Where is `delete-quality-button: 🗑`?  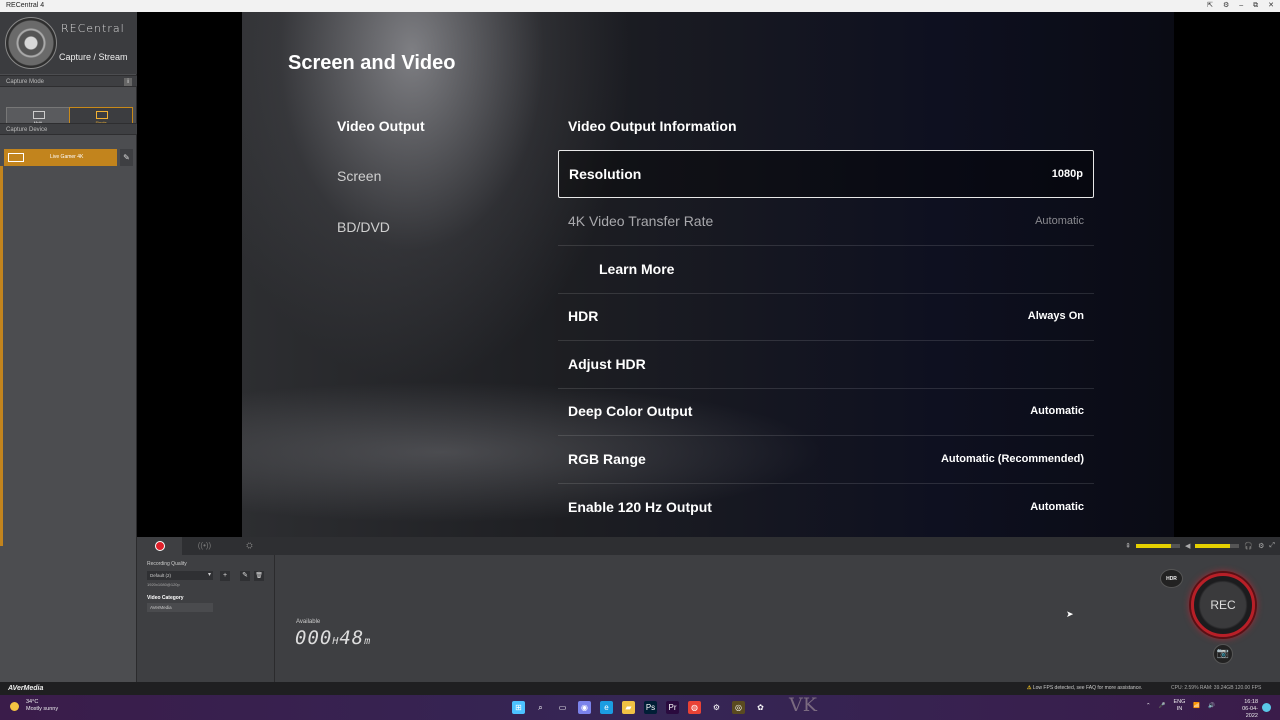 delete-quality-button: 🗑 is located at coordinates (259, 576).